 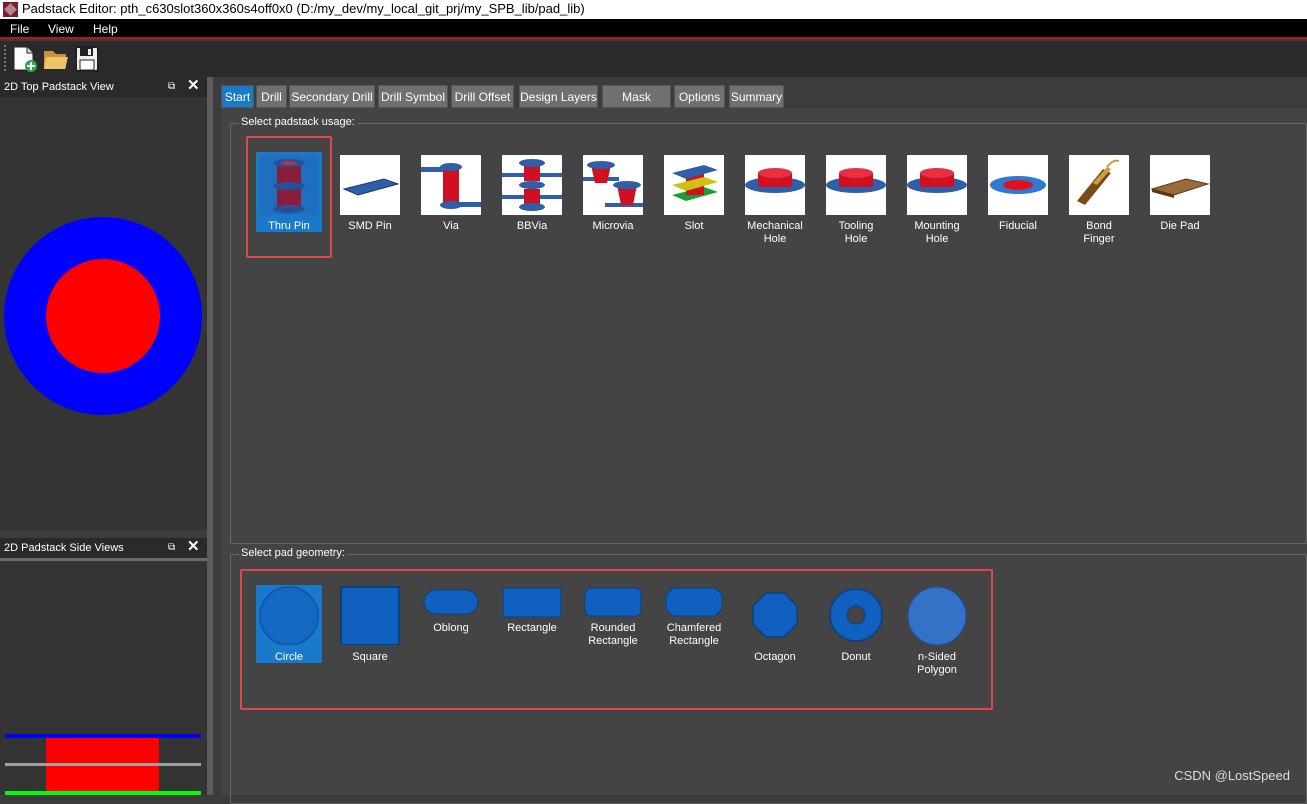 What do you see at coordinates (699, 96) in the screenshot?
I see `tab-options: Options` at bounding box center [699, 96].